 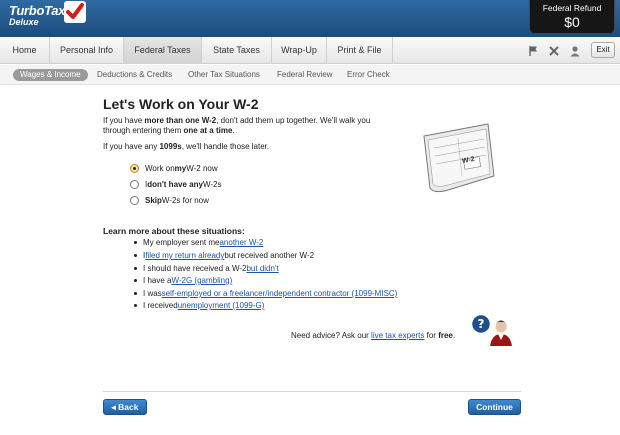 What do you see at coordinates (180, 168) in the screenshot?
I see `option-bold: my` at bounding box center [180, 168].